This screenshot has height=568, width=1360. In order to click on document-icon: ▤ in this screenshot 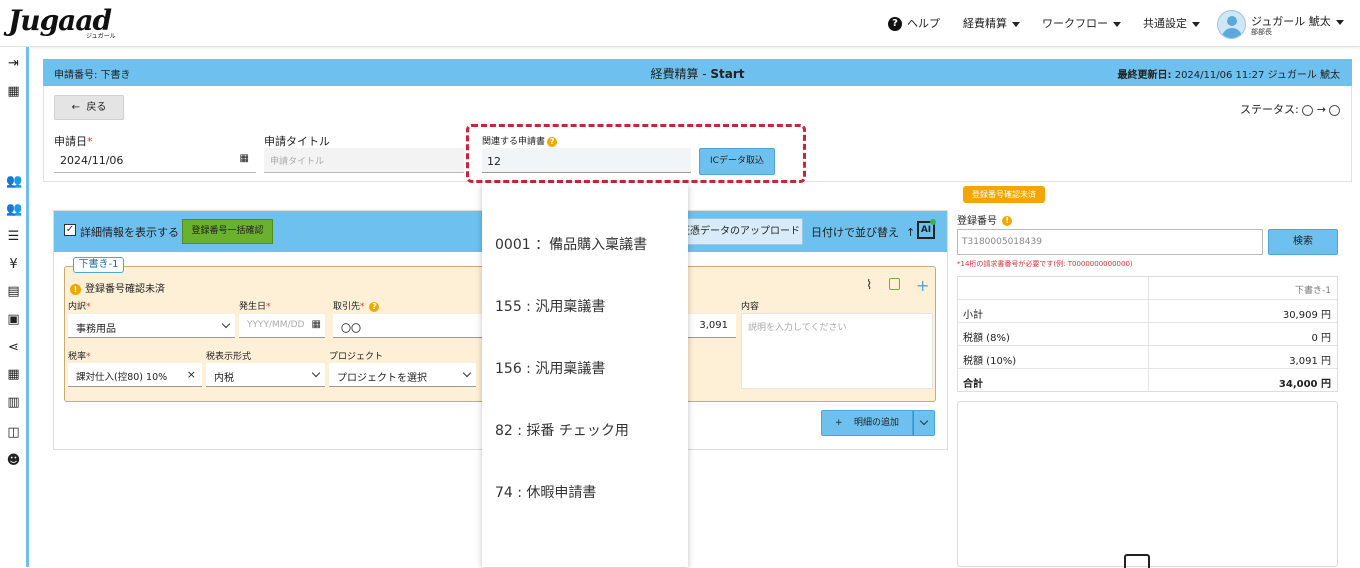, I will do `click(13, 291)`.